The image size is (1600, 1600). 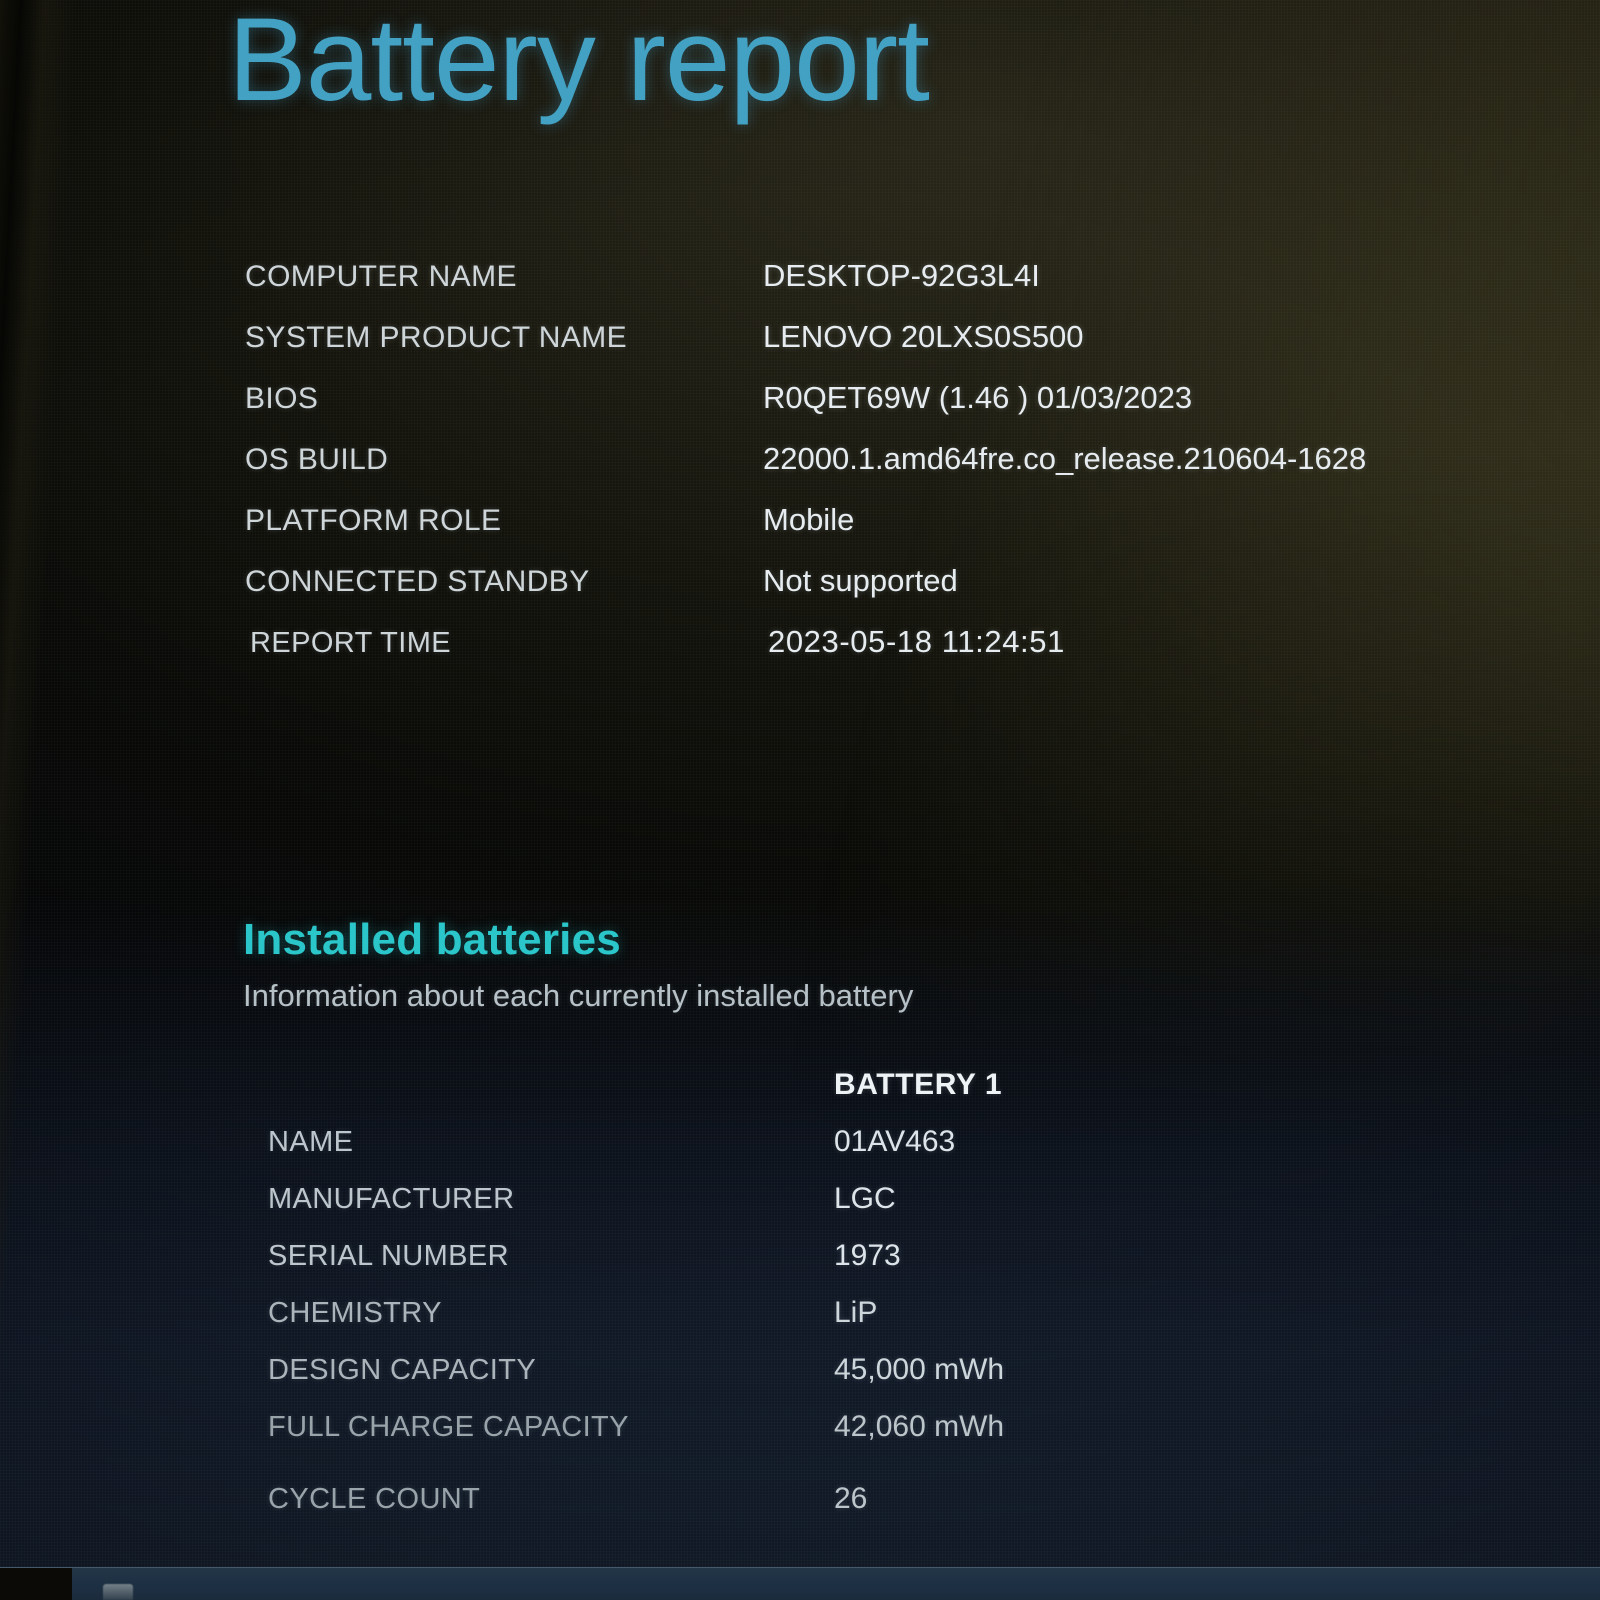 I want to click on table-row: NAME 01AV463, so click(x=893, y=1153).